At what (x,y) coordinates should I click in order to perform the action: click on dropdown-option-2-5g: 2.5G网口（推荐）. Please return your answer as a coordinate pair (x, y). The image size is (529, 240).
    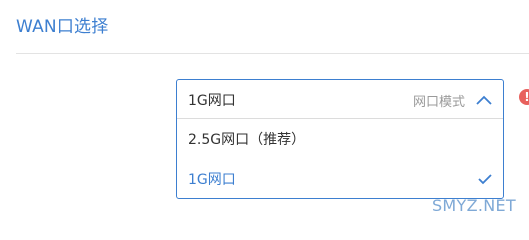
    Looking at the image, I should click on (340, 139).